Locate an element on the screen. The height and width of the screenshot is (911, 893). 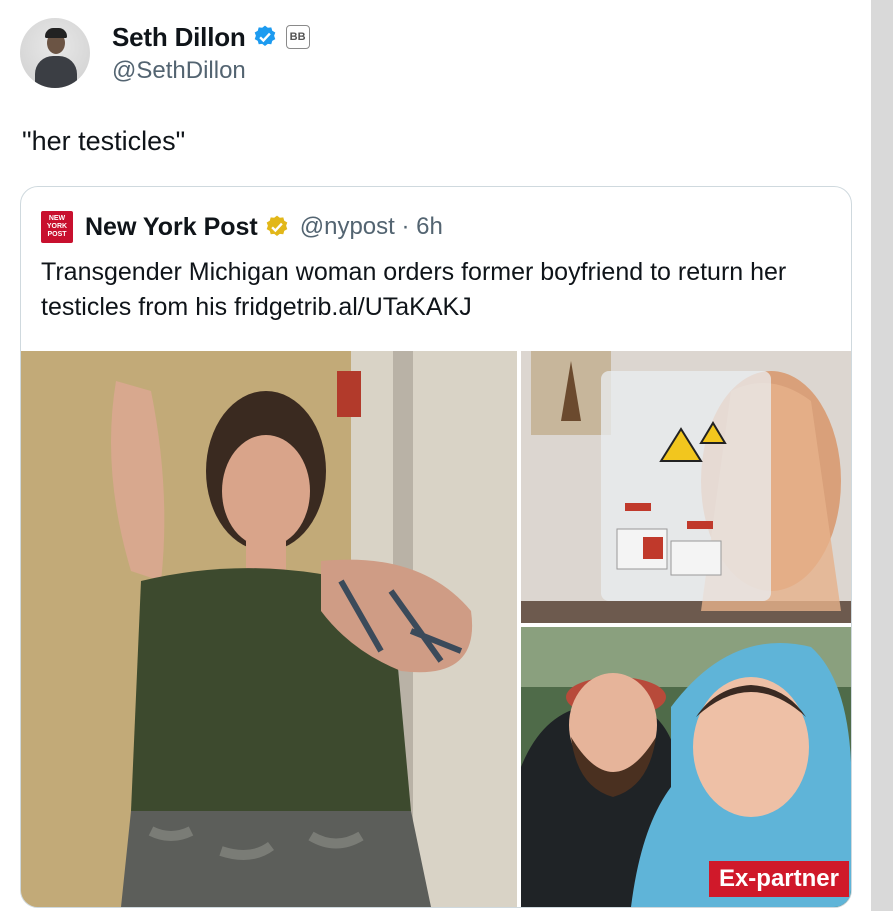
author-name: Seth Dillon is located at coordinates (179, 37).